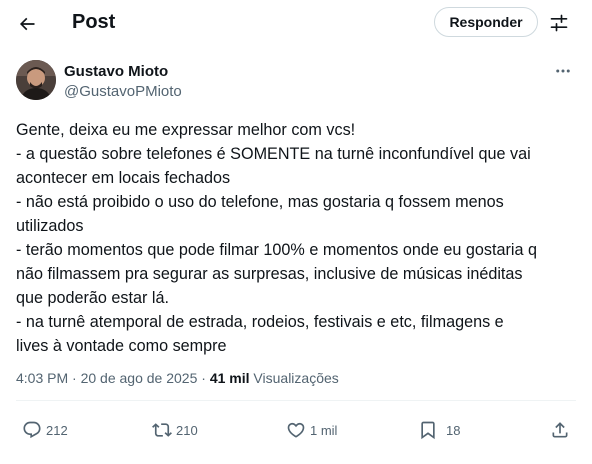  I want to click on more-icon, so click(563, 71).